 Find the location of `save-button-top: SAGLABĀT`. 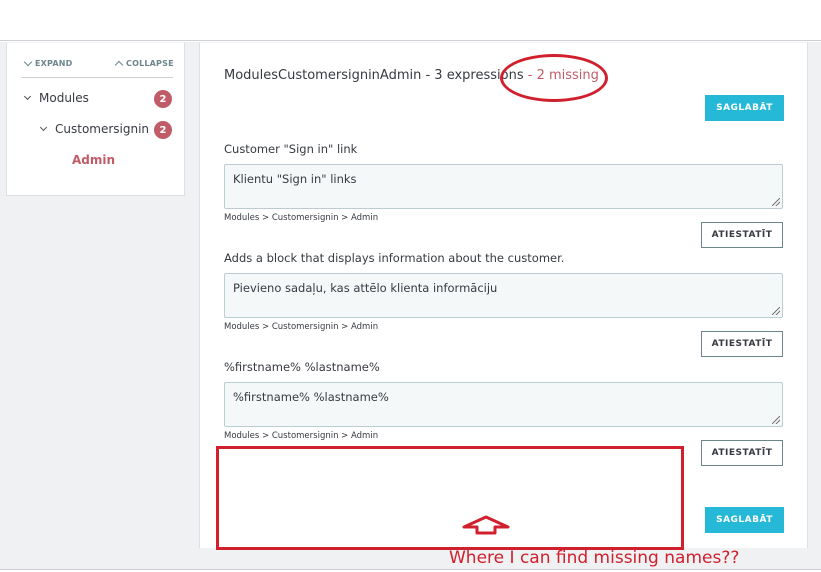

save-button-top: SAGLABĀT is located at coordinates (744, 108).